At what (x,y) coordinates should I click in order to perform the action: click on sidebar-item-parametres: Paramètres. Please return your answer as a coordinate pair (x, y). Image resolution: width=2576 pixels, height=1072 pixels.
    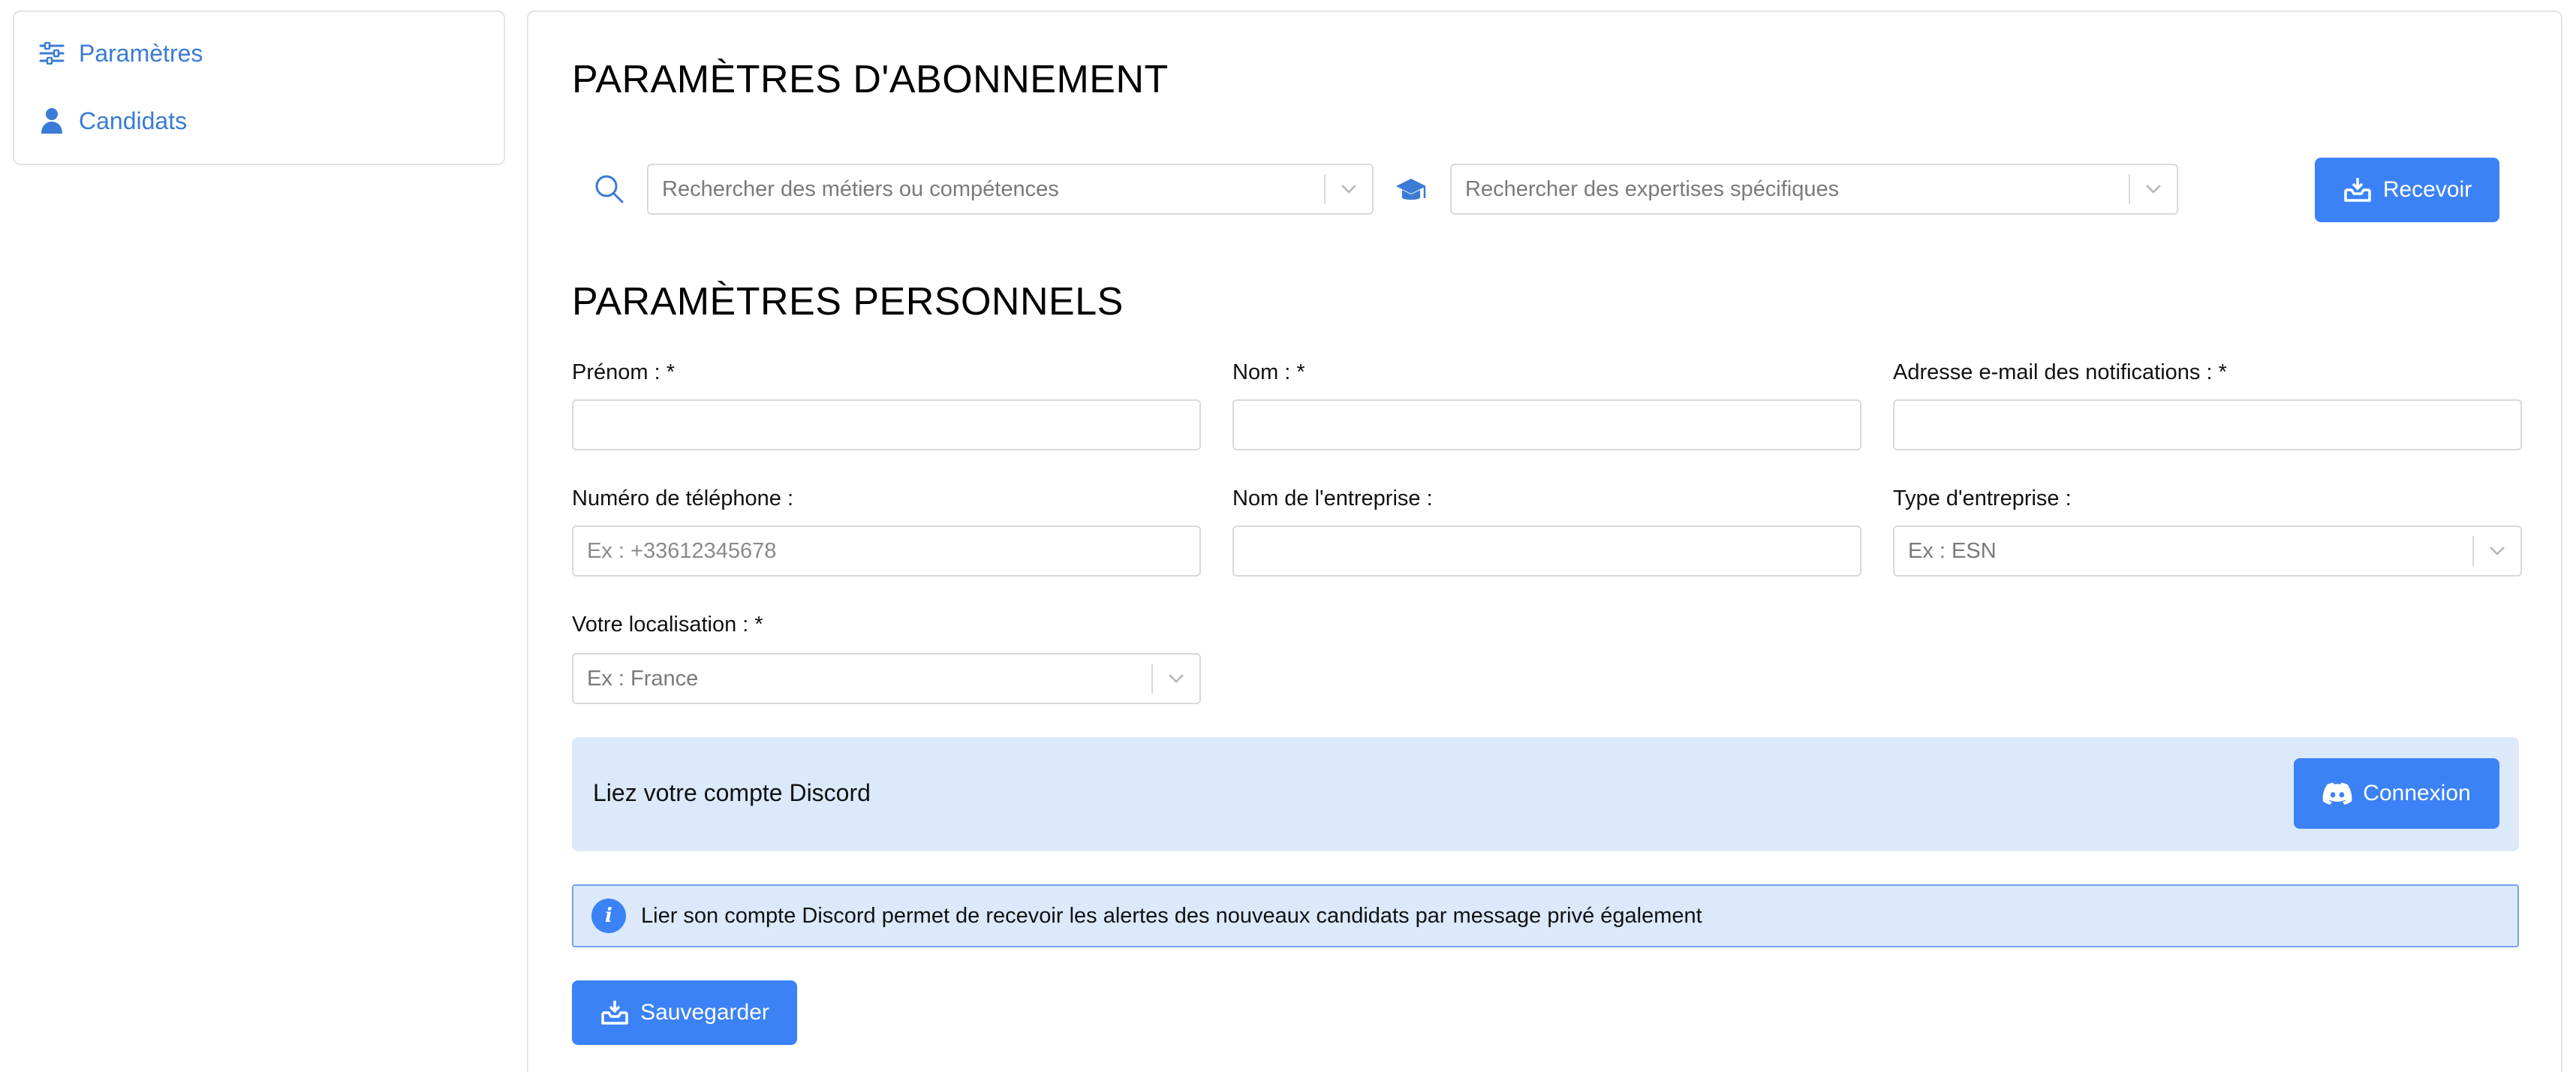
    Looking at the image, I should click on (259, 53).